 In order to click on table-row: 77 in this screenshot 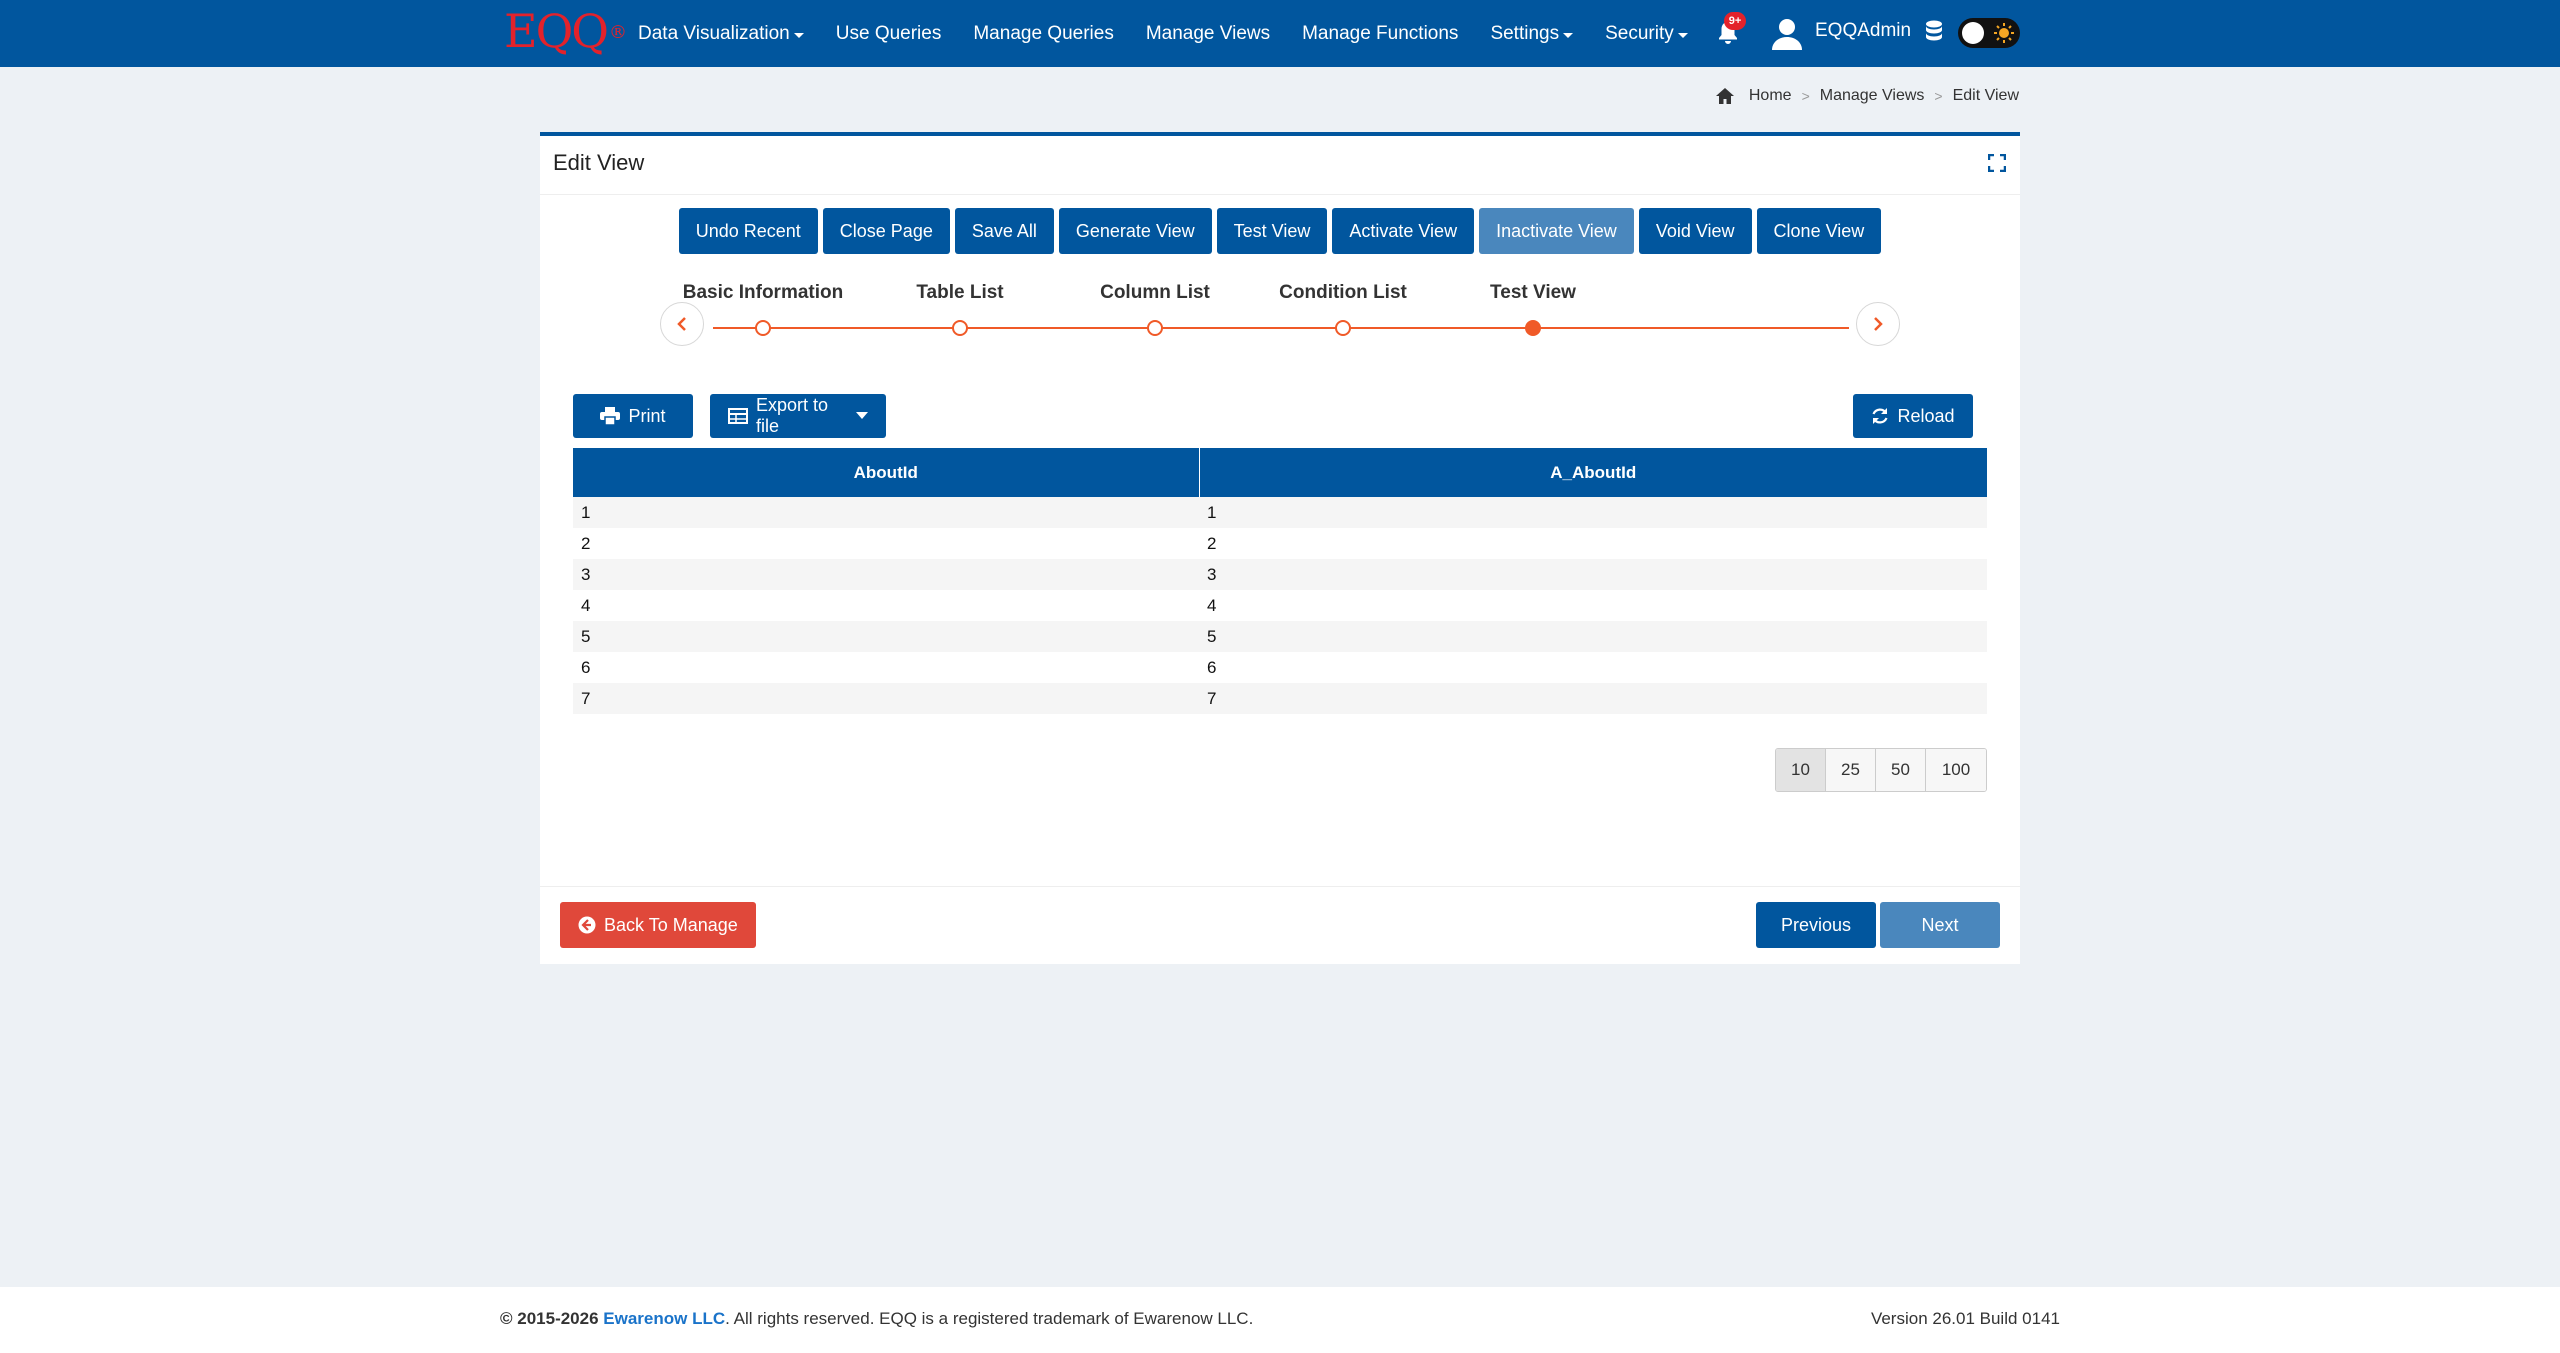, I will do `click(1280, 698)`.